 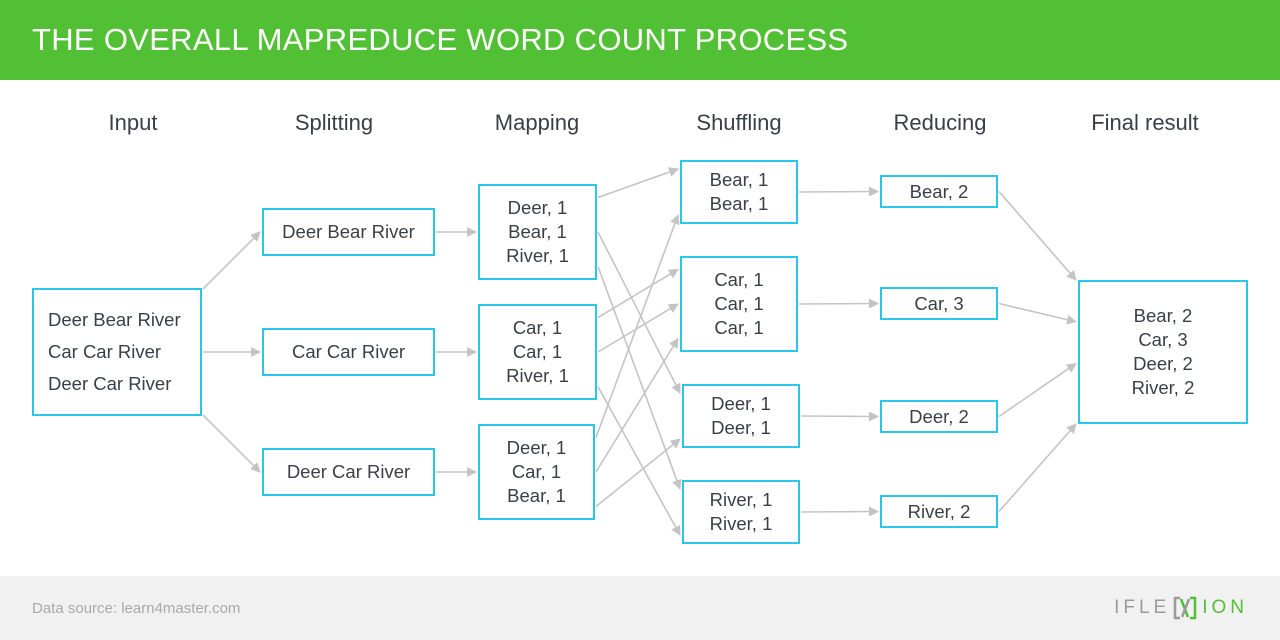 I want to click on final-line: Car, 3, so click(x=1163, y=339).